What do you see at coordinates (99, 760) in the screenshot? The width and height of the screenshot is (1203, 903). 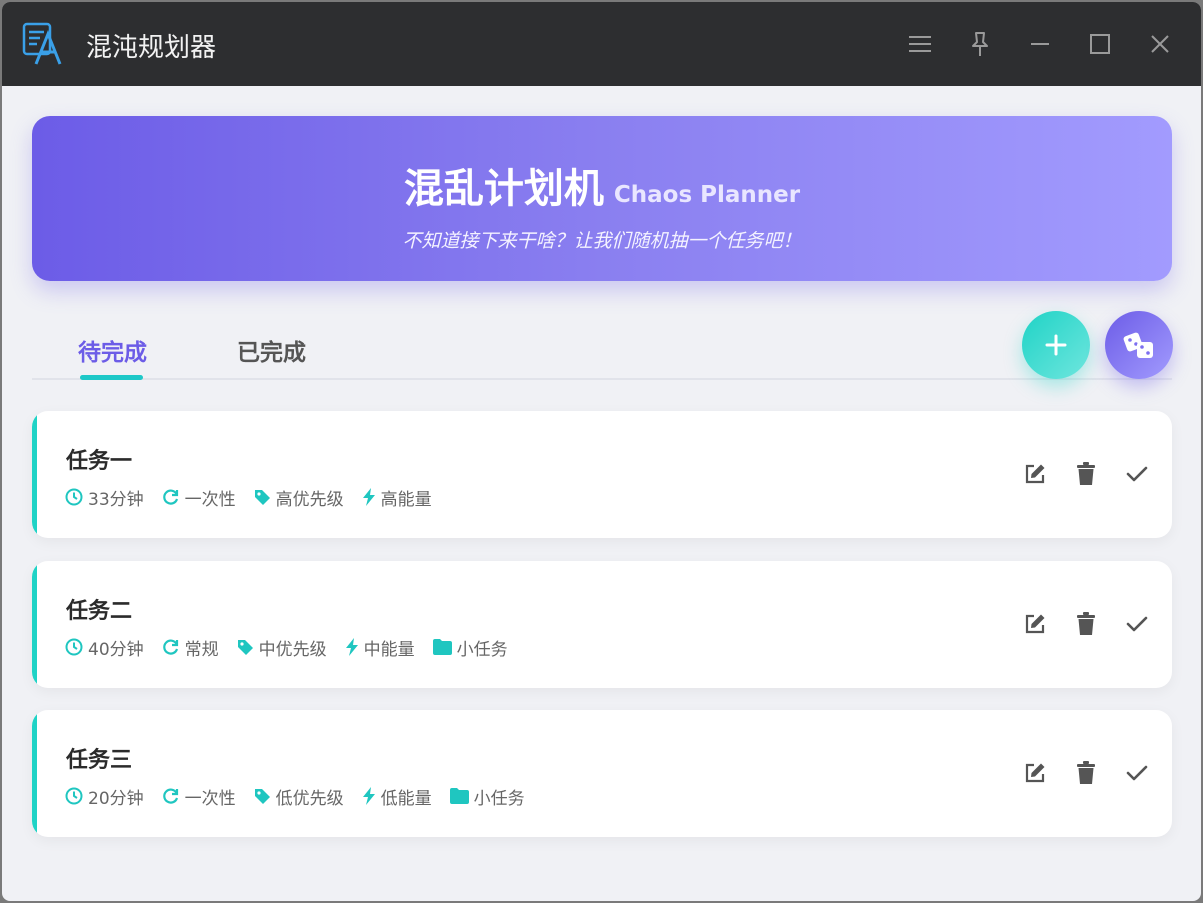 I see `task-title: 任务三` at bounding box center [99, 760].